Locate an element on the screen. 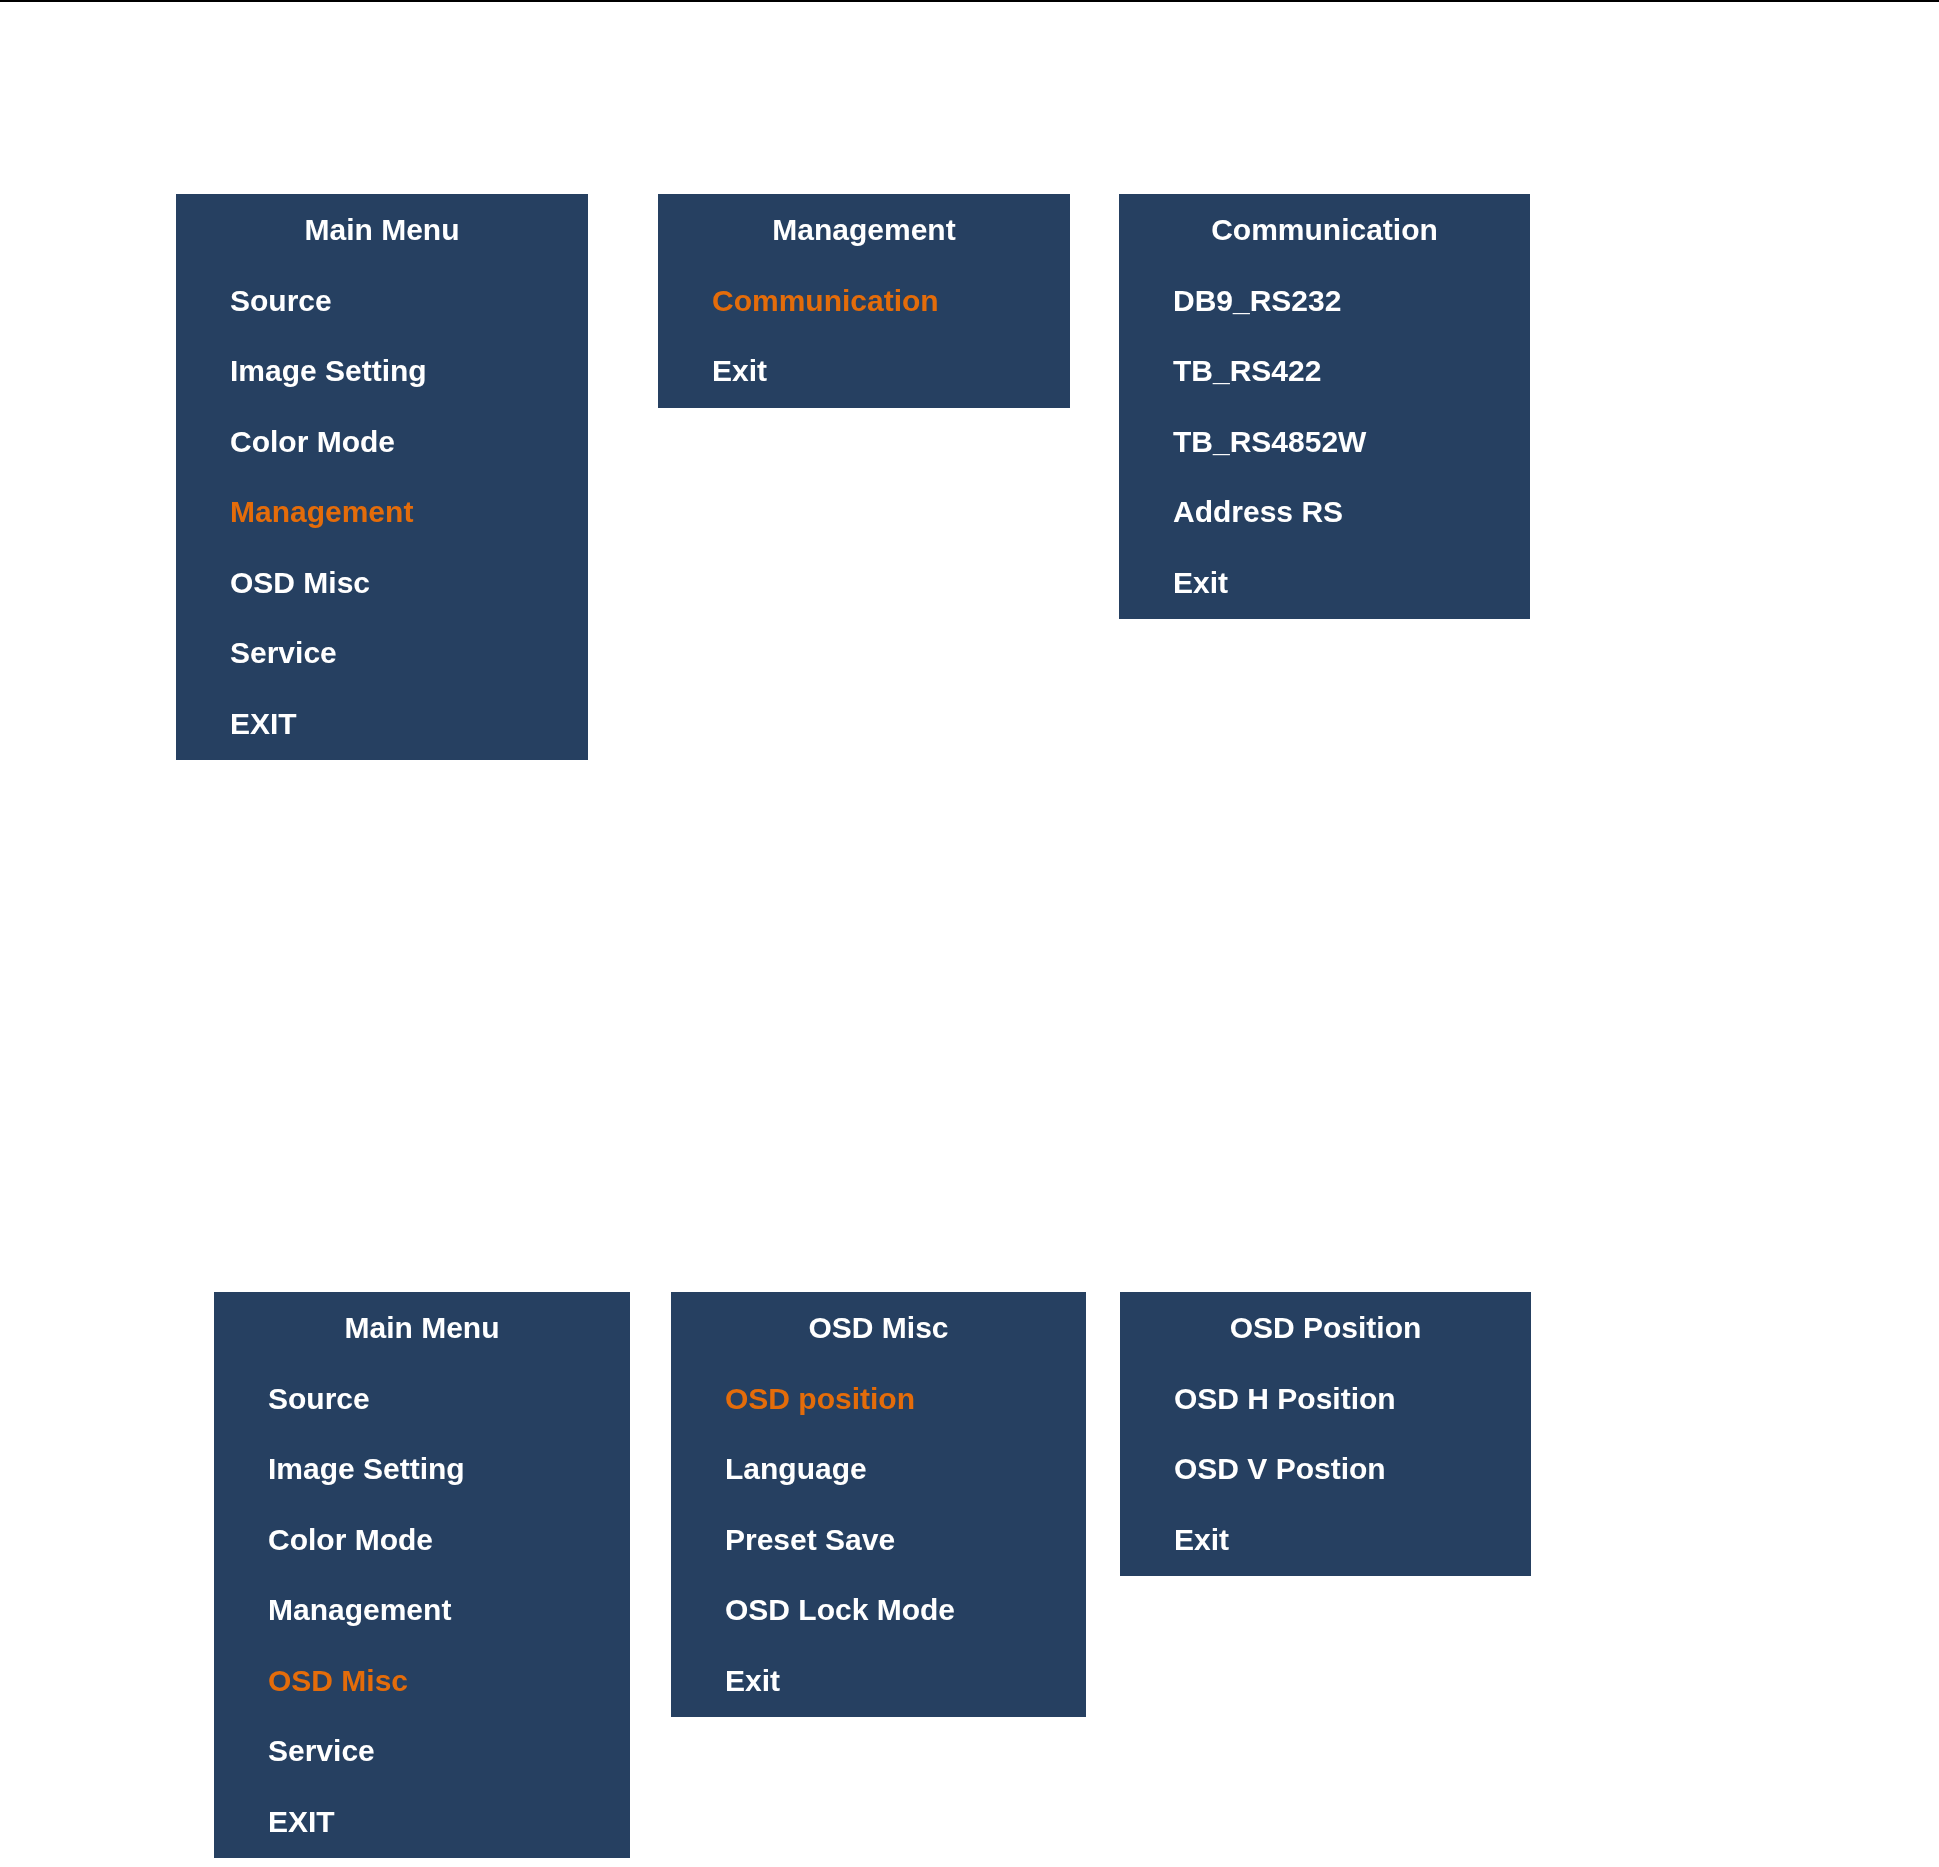 This screenshot has height=1867, width=1939. menu-title: OSD Position is located at coordinates (1325, 1328).